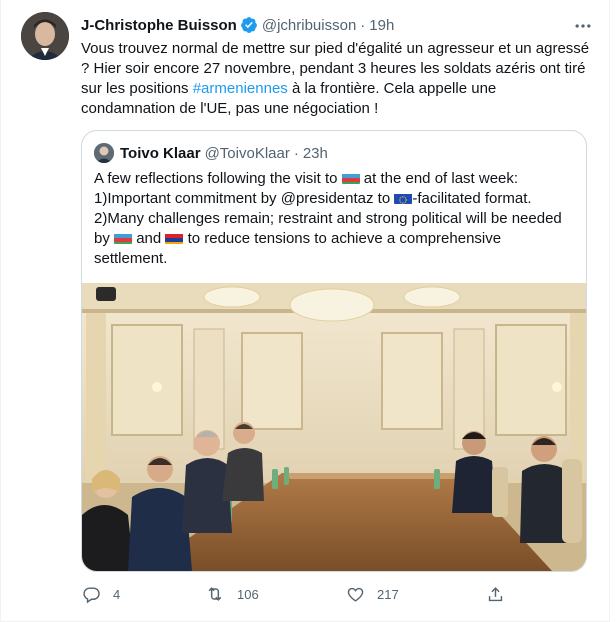 The width and height of the screenshot is (616, 622). What do you see at coordinates (215, 594) in the screenshot?
I see `retweet-icon` at bounding box center [215, 594].